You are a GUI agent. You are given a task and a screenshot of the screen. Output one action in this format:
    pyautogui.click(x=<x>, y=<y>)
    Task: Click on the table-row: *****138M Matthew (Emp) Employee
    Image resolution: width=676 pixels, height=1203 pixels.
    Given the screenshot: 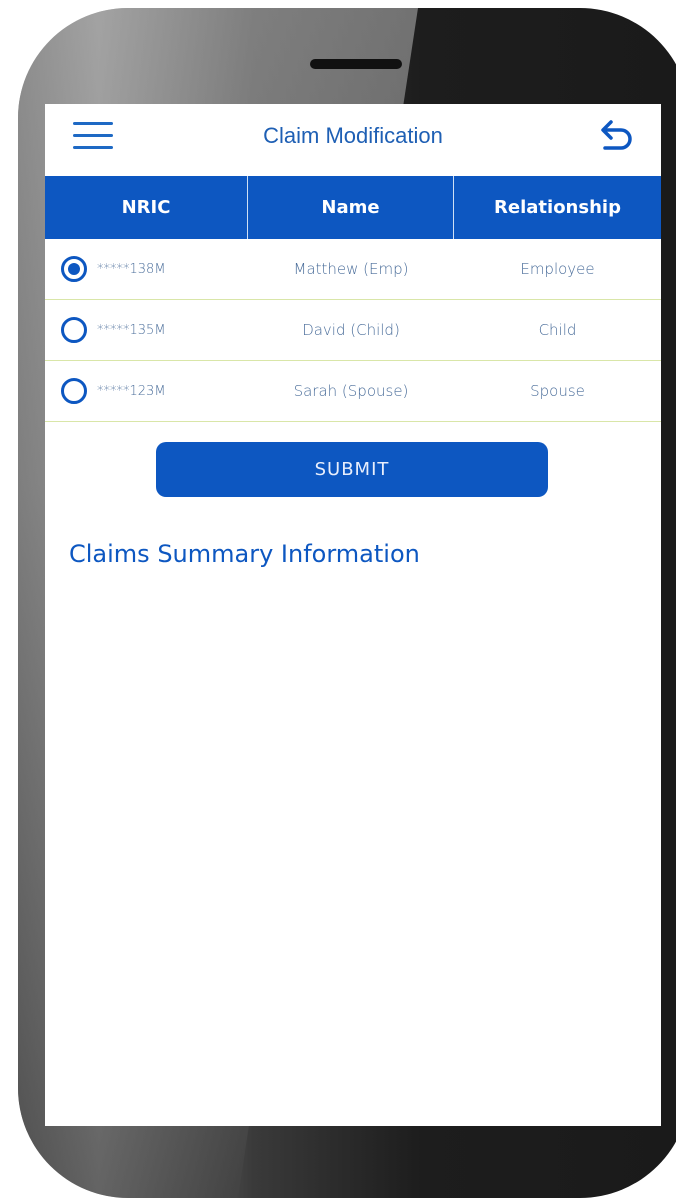 What is the action you would take?
    pyautogui.click(x=353, y=269)
    